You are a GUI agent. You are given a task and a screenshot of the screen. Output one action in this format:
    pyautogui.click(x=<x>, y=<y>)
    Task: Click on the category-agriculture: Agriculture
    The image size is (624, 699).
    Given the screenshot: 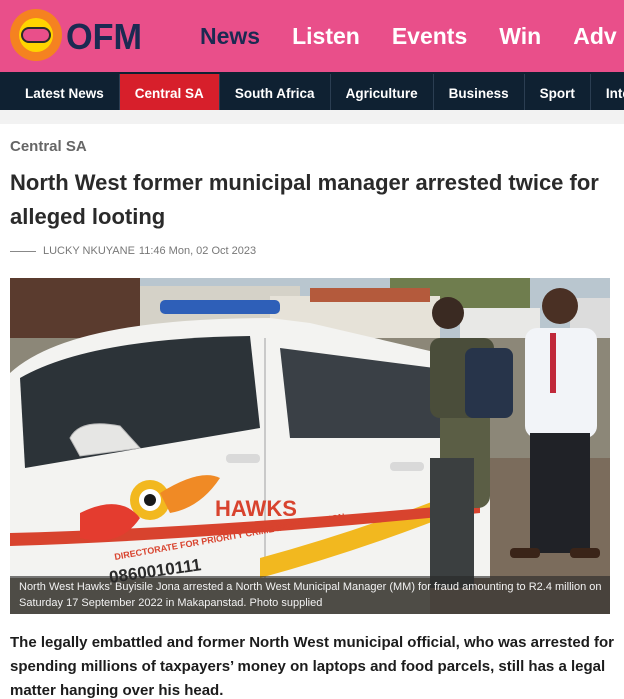 What is the action you would take?
    pyautogui.click(x=382, y=92)
    